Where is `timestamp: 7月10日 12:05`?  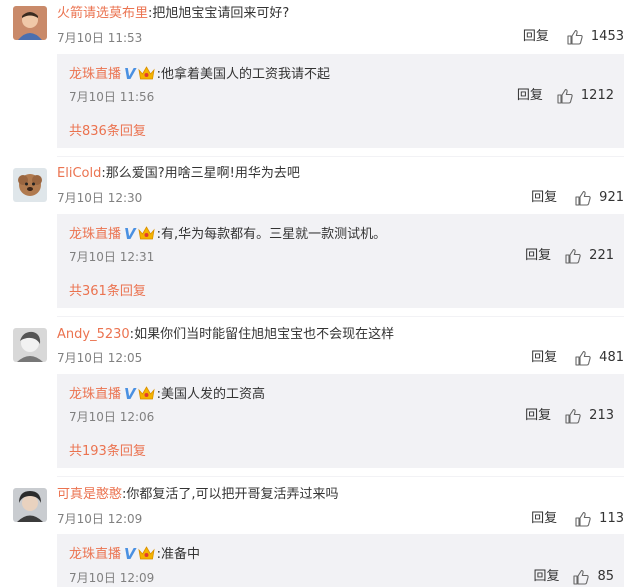 timestamp: 7月10日 12:05 is located at coordinates (100, 358).